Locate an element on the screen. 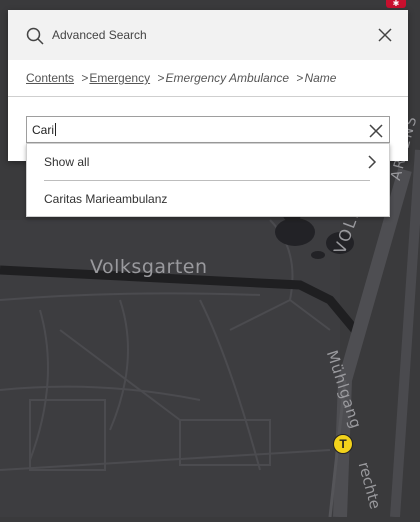 This screenshot has width=420, height=522. breadcrumb-name: Name is located at coordinates (320, 78).